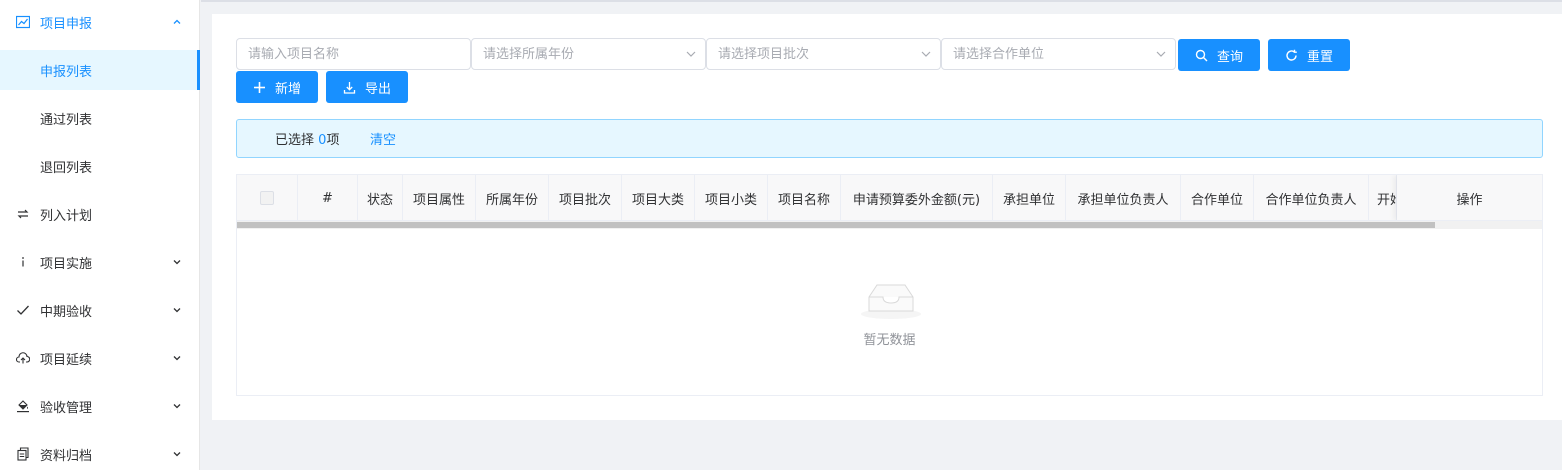 Image resolution: width=1562 pixels, height=470 pixels. Describe the element at coordinates (100, 70) in the screenshot. I see `sidebar-item-declaration-list: 申报列表` at that location.